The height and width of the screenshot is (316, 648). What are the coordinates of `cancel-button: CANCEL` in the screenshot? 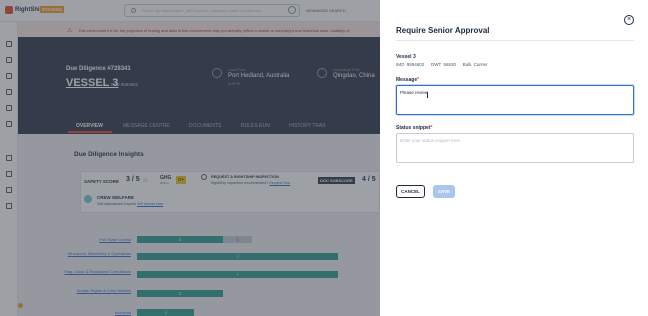 It's located at (410, 191).